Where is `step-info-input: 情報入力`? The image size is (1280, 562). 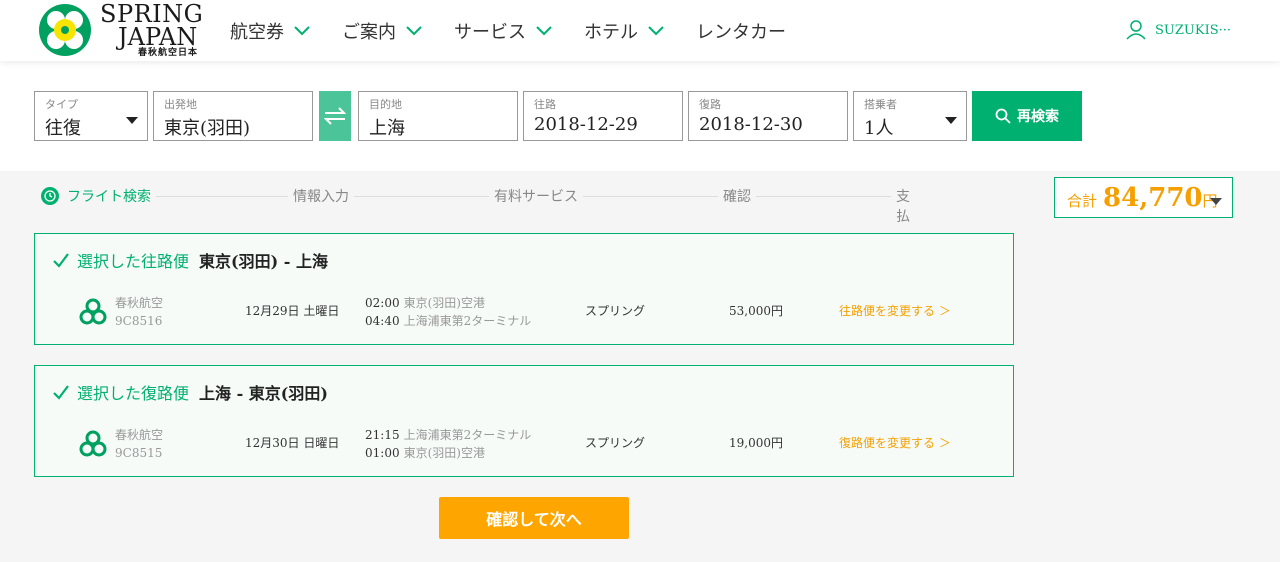 step-info-input: 情報入力 is located at coordinates (321, 196).